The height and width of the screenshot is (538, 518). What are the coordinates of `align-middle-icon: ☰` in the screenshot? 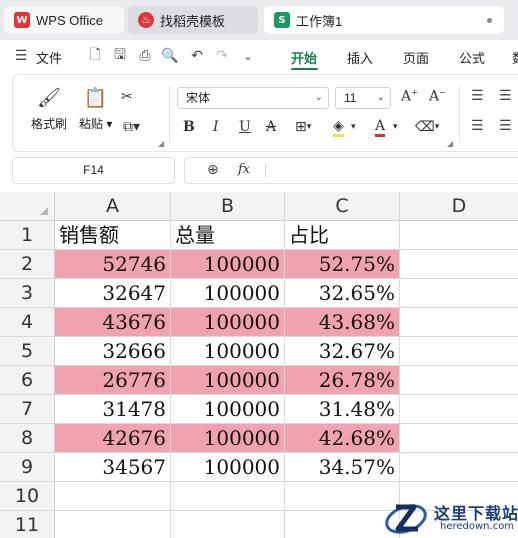 It's located at (505, 96).